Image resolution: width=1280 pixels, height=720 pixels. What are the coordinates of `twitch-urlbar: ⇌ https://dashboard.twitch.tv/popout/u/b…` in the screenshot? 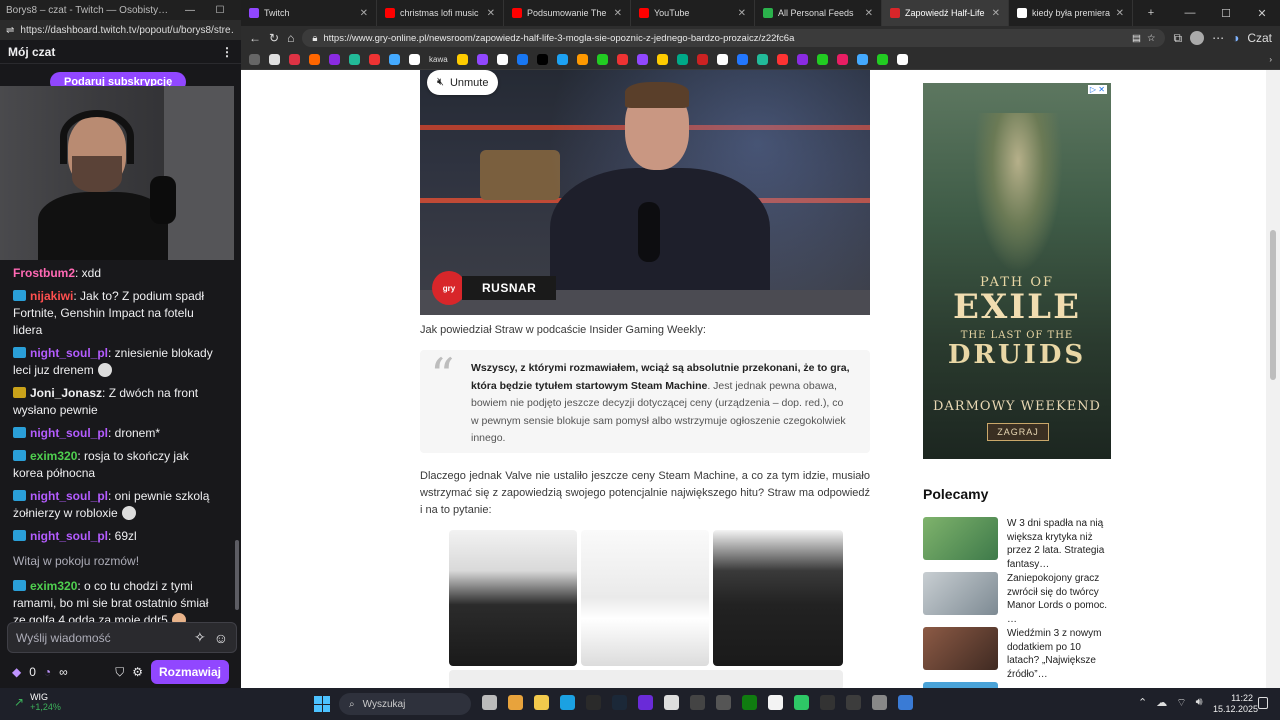 It's located at (120, 30).